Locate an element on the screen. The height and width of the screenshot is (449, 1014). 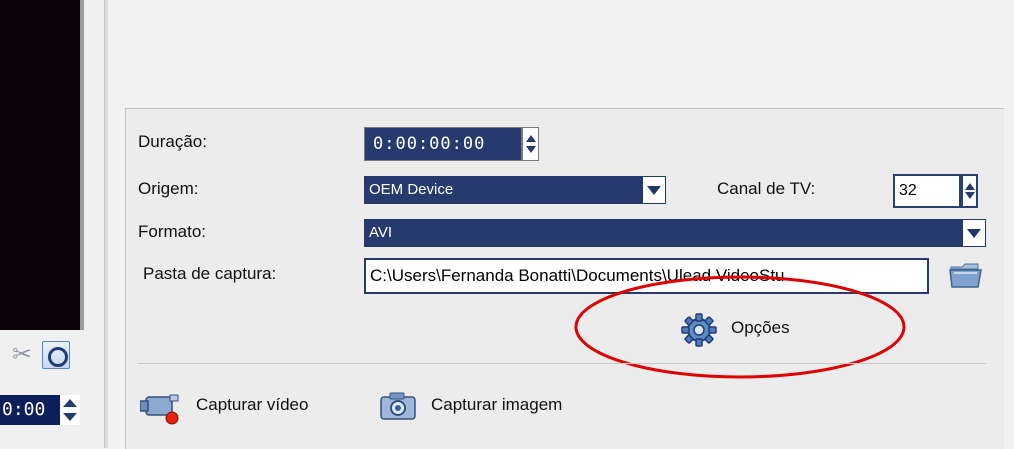
spinner-arrows-icon is located at coordinates (70, 410).